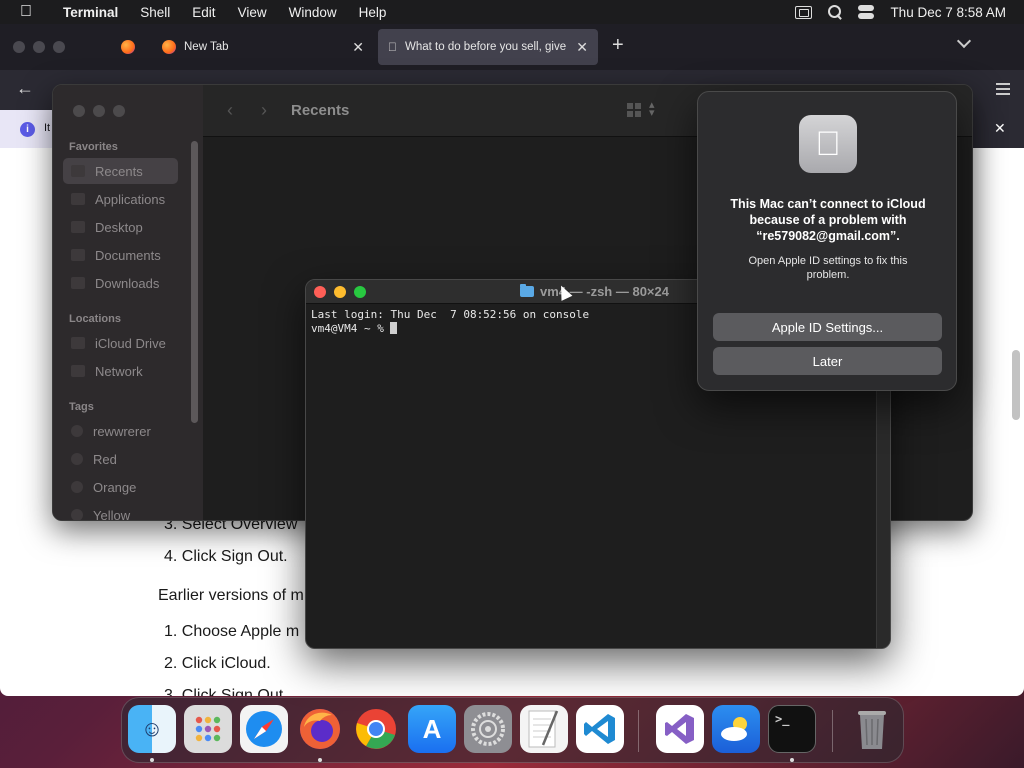 The image size is (1024, 768). Describe the element at coordinates (866, 12) in the screenshot. I see `control-center-icon` at that location.